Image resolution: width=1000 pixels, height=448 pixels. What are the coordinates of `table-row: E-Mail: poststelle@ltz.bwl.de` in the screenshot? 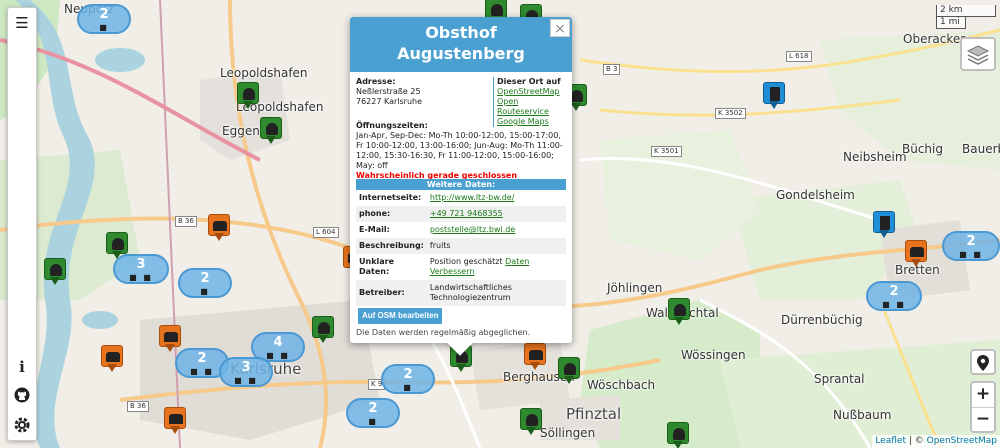 It's located at (461, 230).